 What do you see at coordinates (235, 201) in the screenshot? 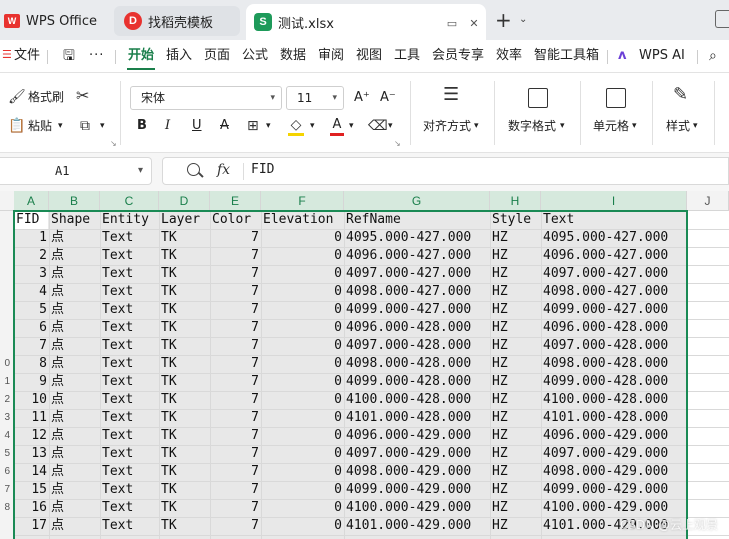
I see `column-header-e: E` at bounding box center [235, 201].